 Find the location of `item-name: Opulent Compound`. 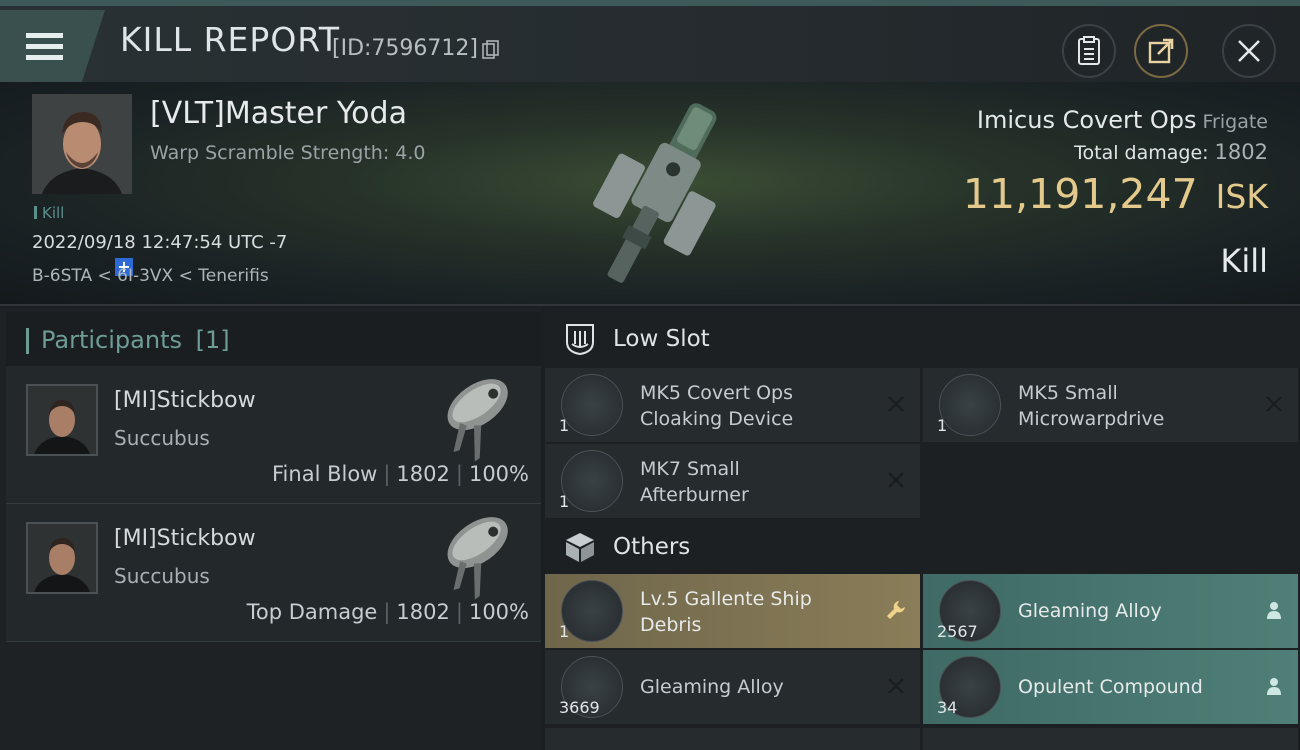

item-name: Opulent Compound is located at coordinates (1110, 687).